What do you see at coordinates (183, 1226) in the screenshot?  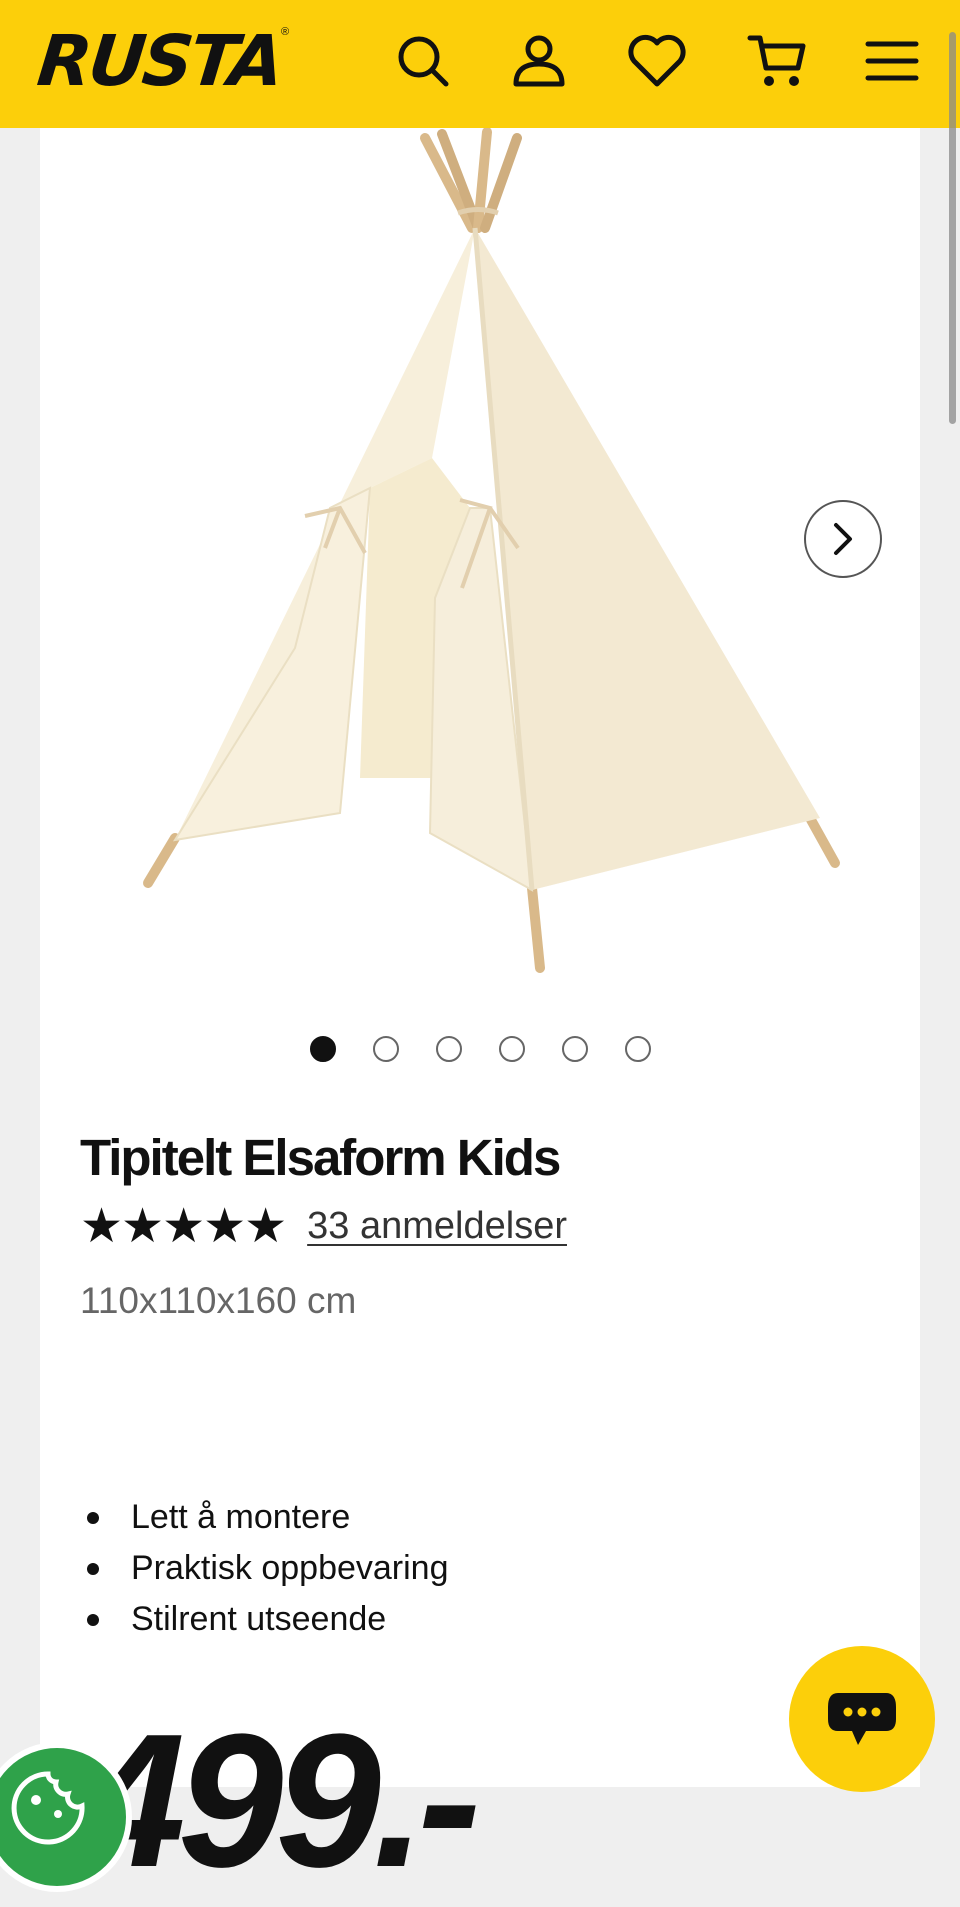 I see `rating-stars: ★★★★★` at bounding box center [183, 1226].